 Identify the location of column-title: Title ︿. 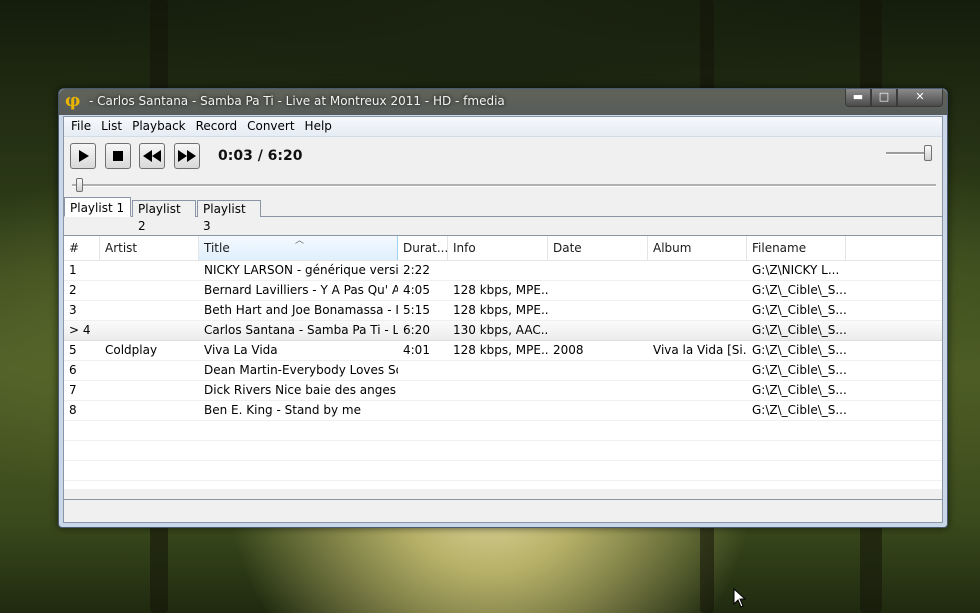
(298, 248).